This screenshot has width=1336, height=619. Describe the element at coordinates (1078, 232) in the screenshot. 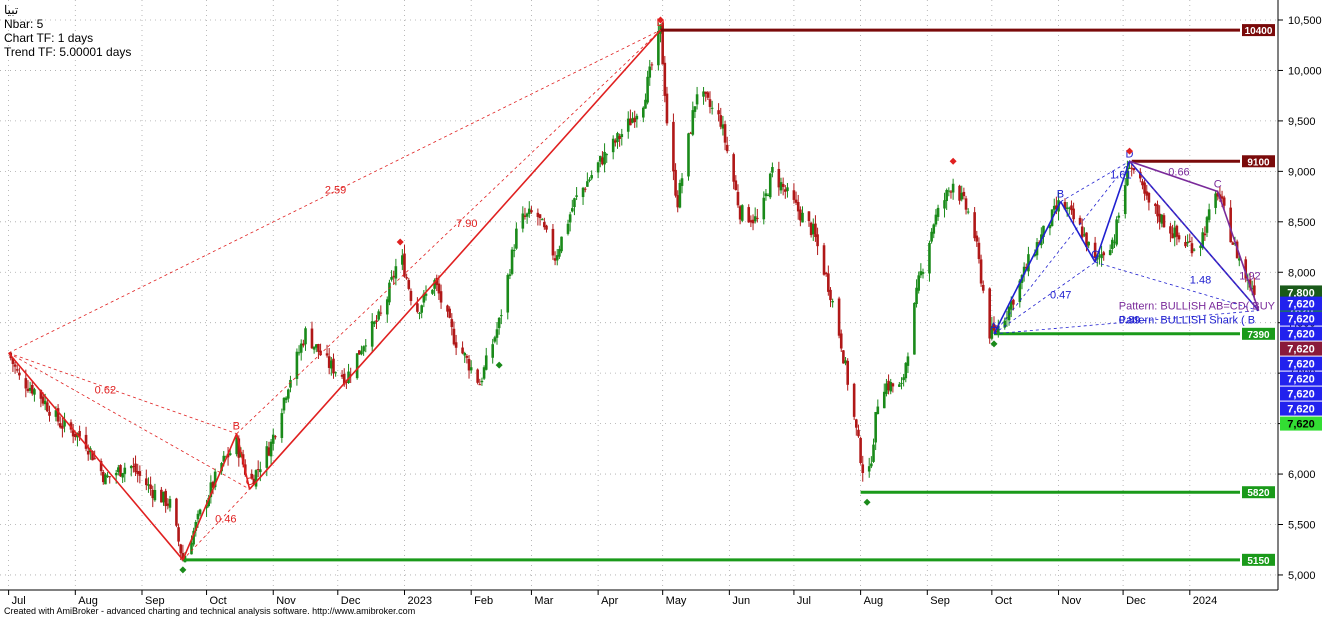

I see `pattern-leg` at that location.